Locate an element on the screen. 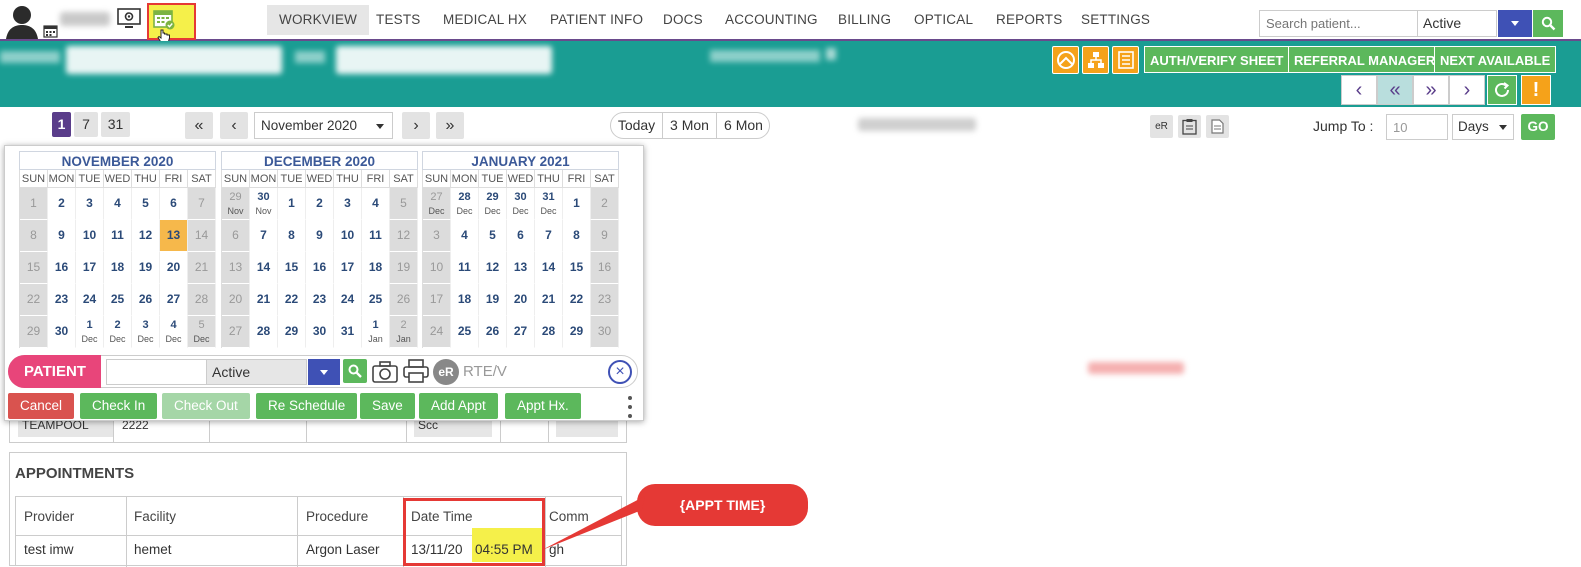 Image resolution: width=1581 pixels, height=567 pixels. nav-settings: SETTINGS is located at coordinates (1115, 20).